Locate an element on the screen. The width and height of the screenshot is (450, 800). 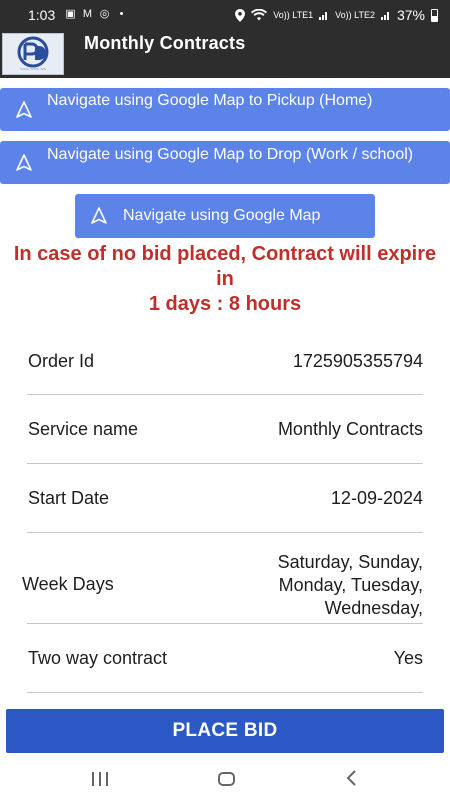
detail-row-order-id: Order Id 1725905355794 is located at coordinates (225, 361).